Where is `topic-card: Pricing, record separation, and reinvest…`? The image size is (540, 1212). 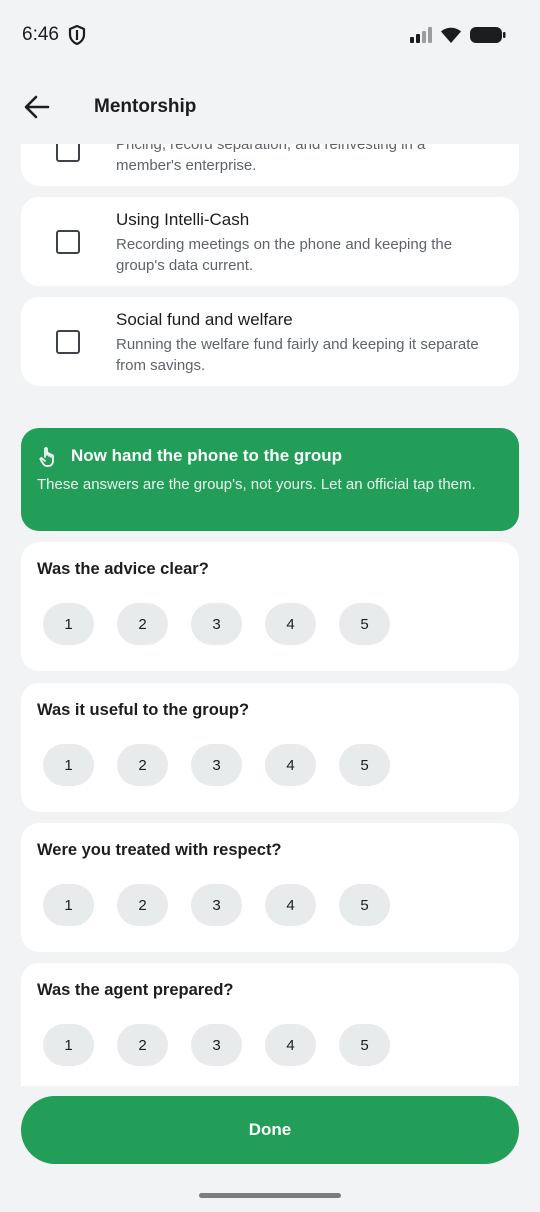
topic-card: Pricing, record separation, and reinvest… is located at coordinates (270, 165).